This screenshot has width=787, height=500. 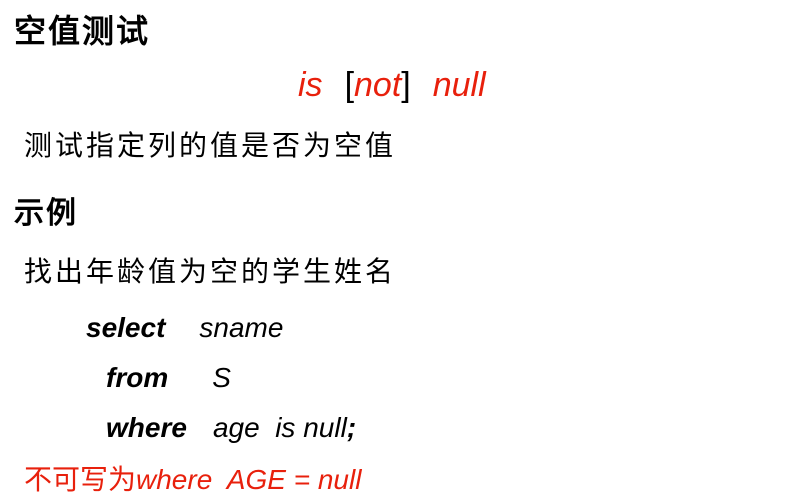 I want to click on example-heading: 示例, so click(x=46, y=213).